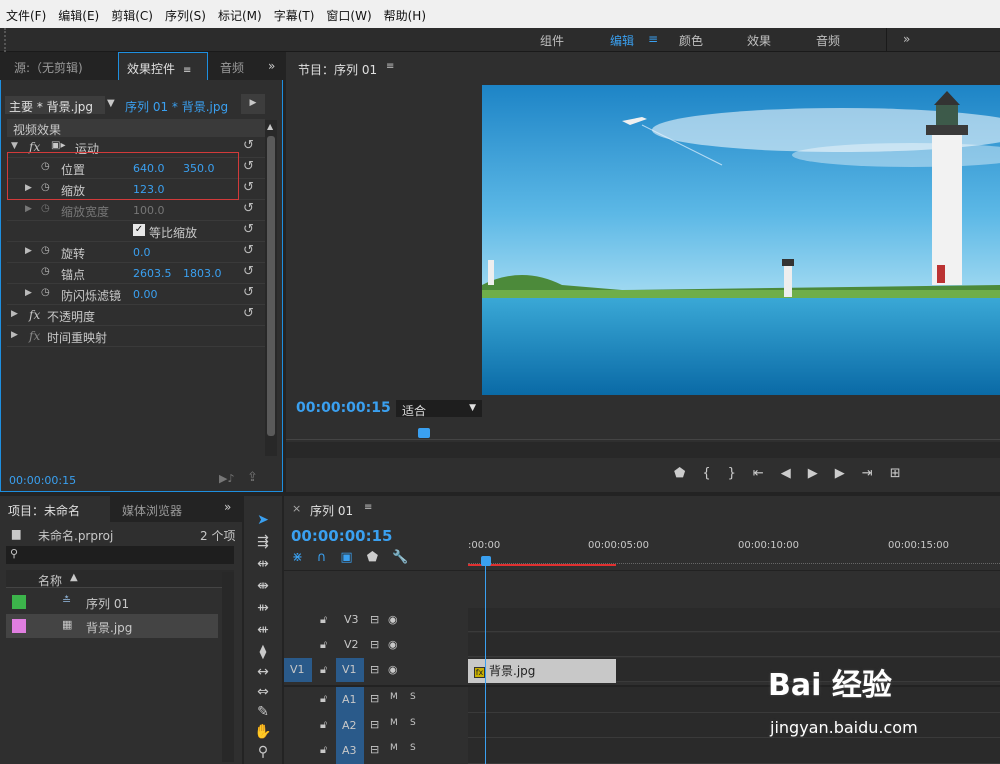  Describe the element at coordinates (439, 409) in the screenshot. I see `fit-dropdown: 适合 ▼` at that location.